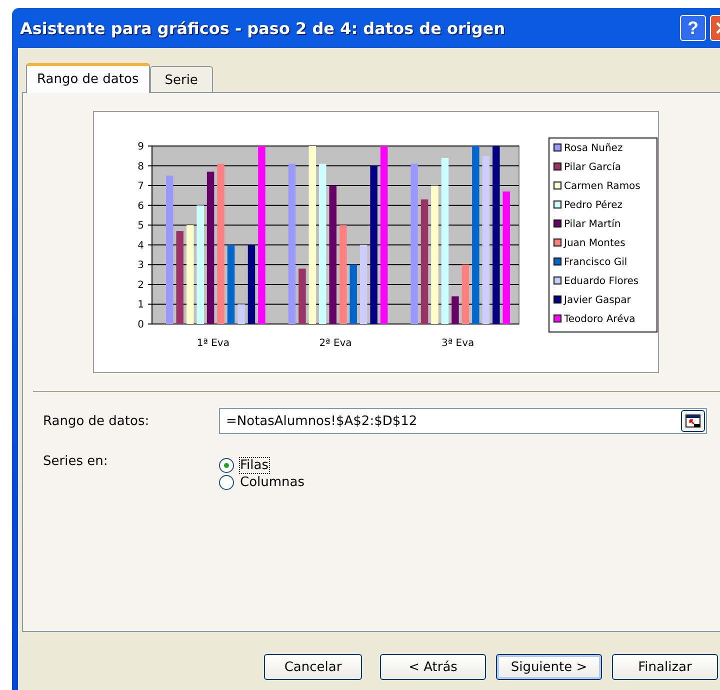  I want to click on dialog-button: Siguiente >, so click(549, 667).